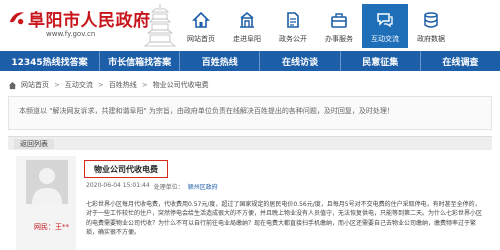  I want to click on breadcrumb-current: 物业公司代收电费, so click(180, 85).